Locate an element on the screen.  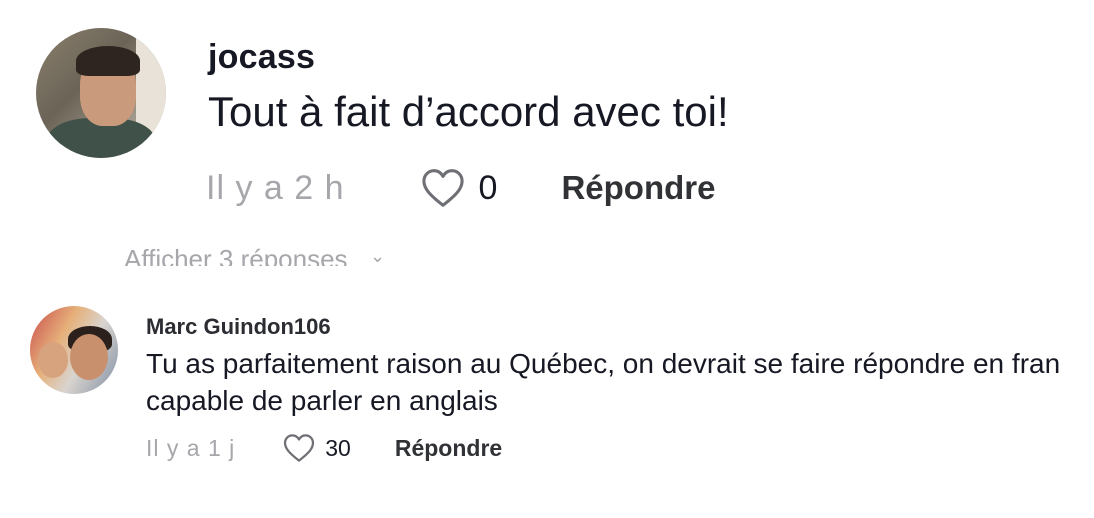
view-replies-button: Afficher 3 réponses ⌄ is located at coordinates (320, 251).